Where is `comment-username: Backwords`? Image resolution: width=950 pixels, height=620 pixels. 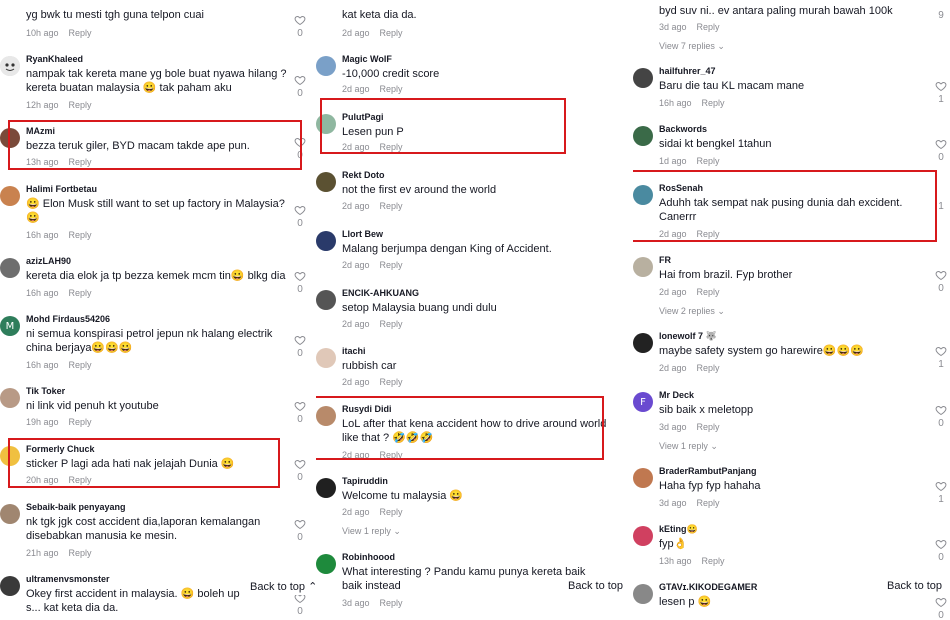 comment-username: Backwords is located at coordinates (683, 129).